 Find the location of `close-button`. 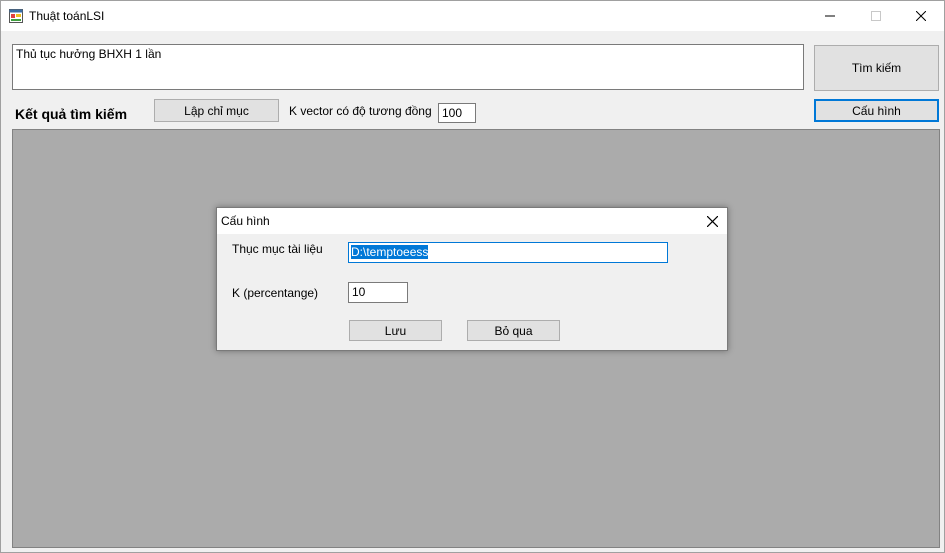

close-button is located at coordinates (921, 16).